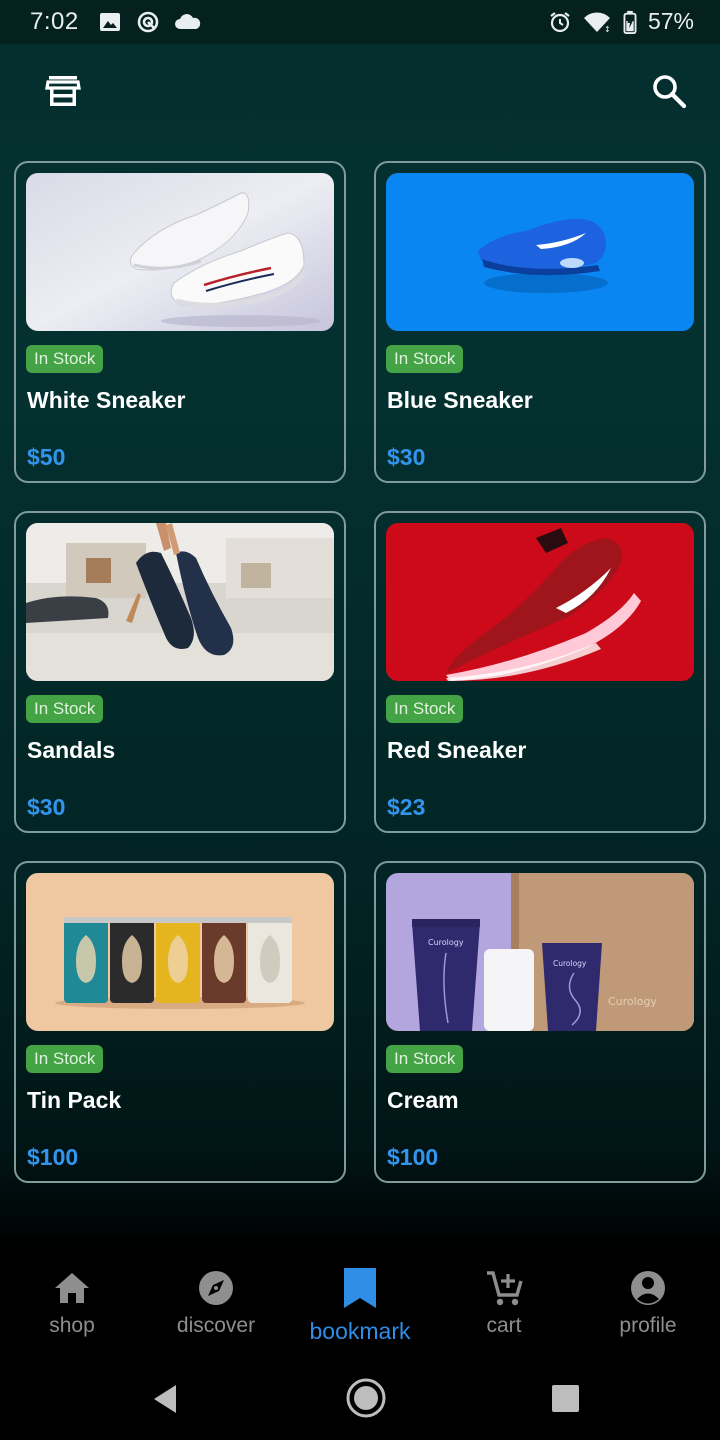 Image resolution: width=720 pixels, height=1440 pixels. What do you see at coordinates (540, 952) in the screenshot?
I see `cream-photo: Curology Curology Curology` at bounding box center [540, 952].